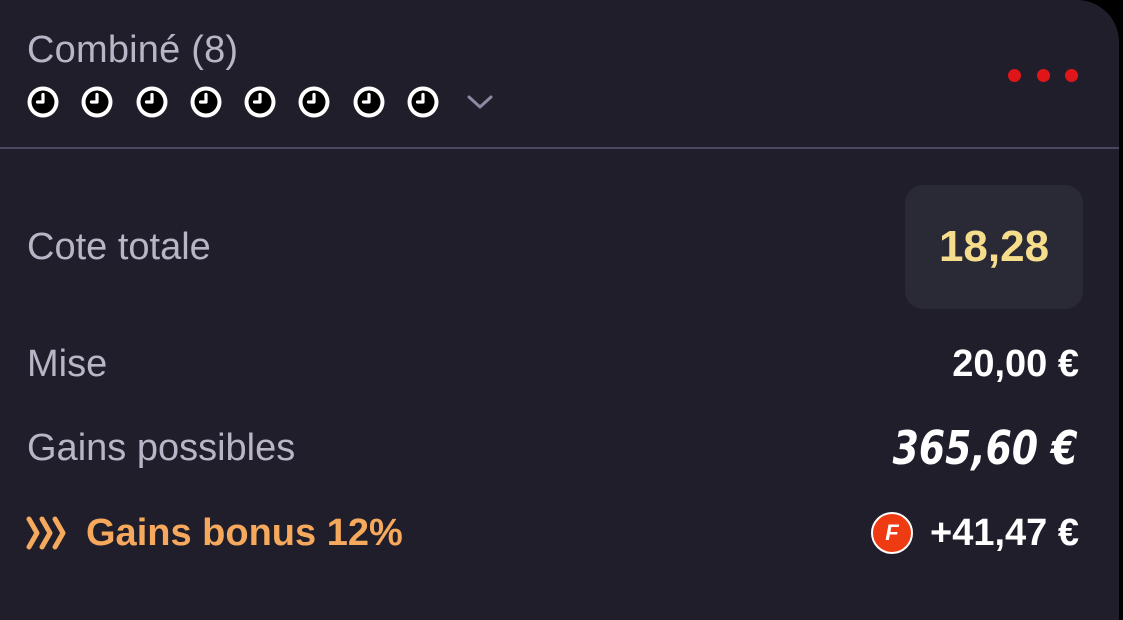 The image size is (1123, 620). I want to click on more-options-button, so click(1043, 75).